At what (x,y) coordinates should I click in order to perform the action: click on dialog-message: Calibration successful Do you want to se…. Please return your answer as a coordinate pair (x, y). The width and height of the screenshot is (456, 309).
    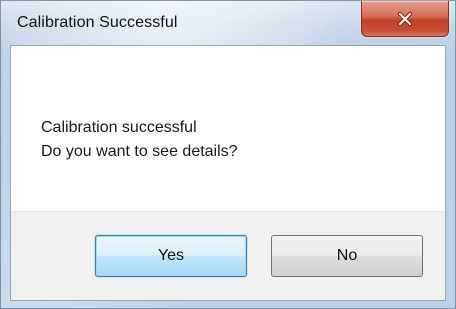
    Looking at the image, I should click on (139, 140).